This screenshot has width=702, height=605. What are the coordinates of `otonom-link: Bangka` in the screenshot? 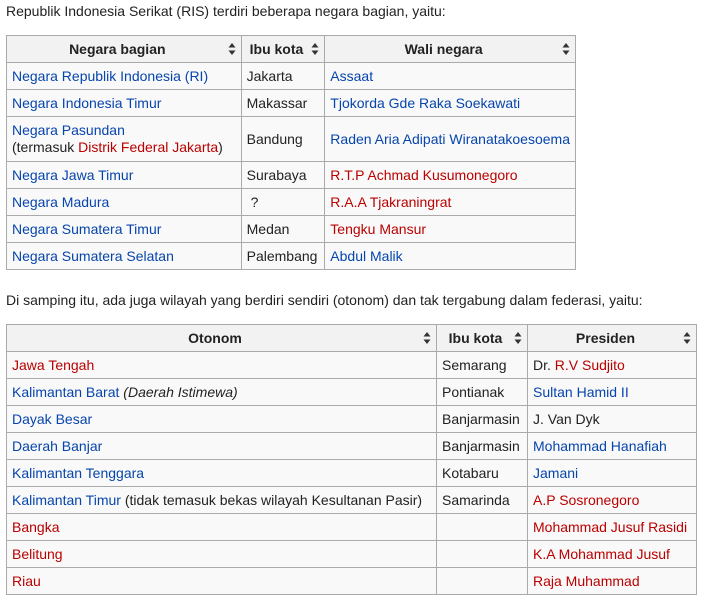 It's located at (35, 527).